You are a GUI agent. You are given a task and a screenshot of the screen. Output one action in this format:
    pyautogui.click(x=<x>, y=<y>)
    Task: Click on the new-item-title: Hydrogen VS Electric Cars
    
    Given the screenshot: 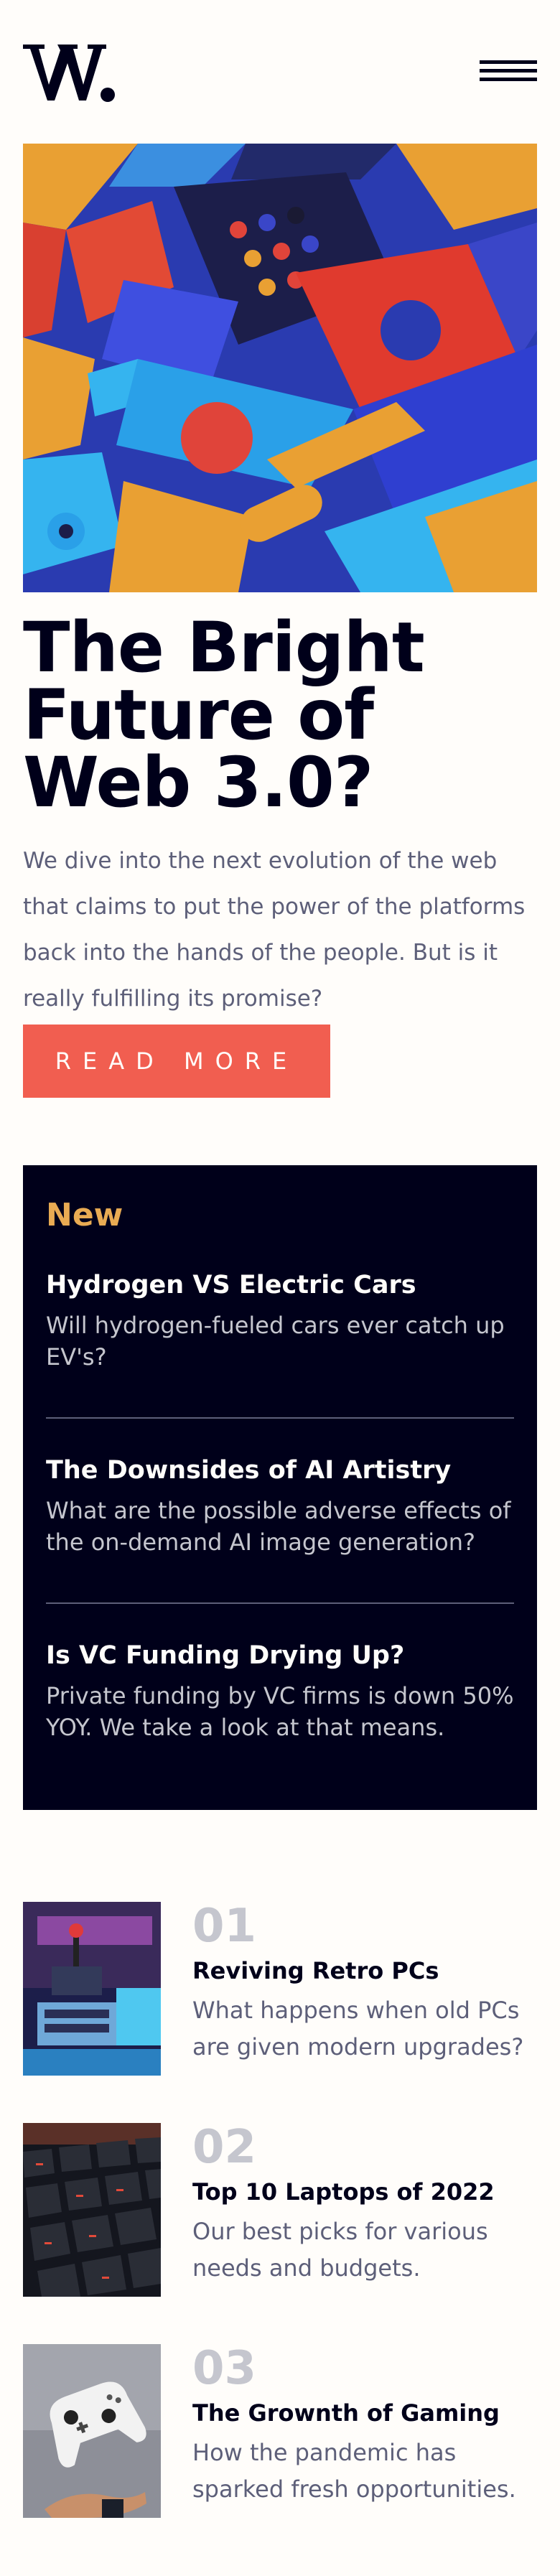 What is the action you would take?
    pyautogui.click(x=280, y=1285)
    